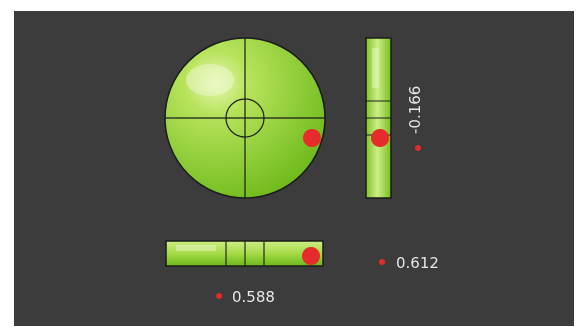  Describe the element at coordinates (196, 248) in the screenshot. I see `horizontal-vial-glare` at that location.